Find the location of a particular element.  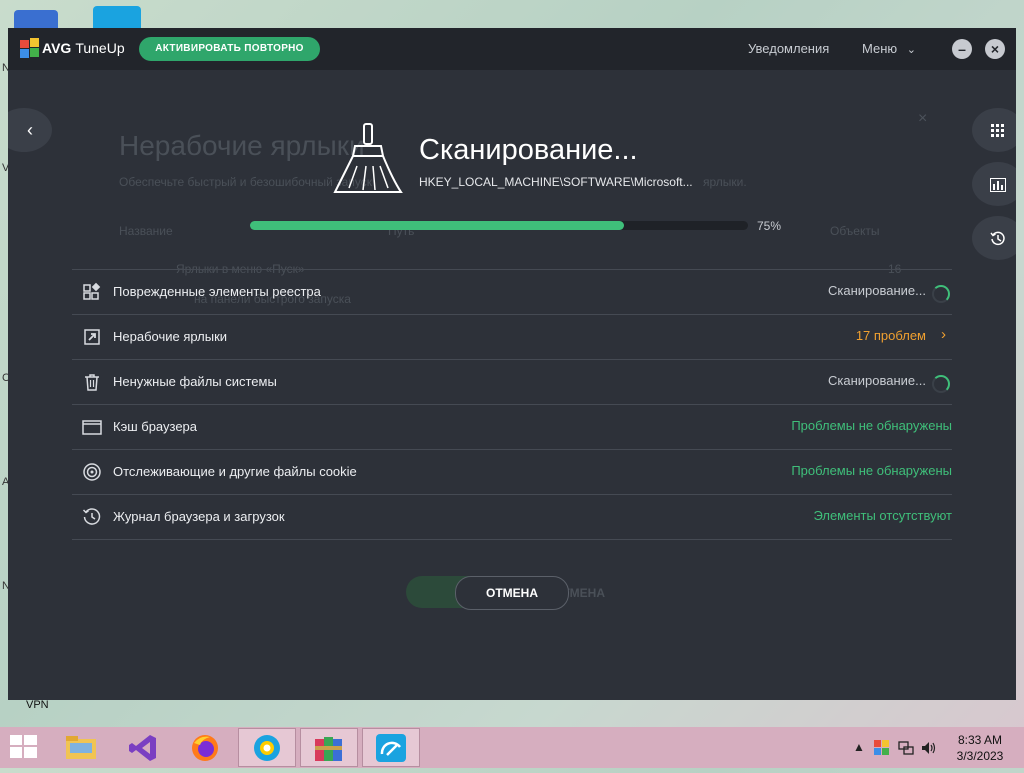

cancel-button: ОТМЕНА is located at coordinates (512, 593).